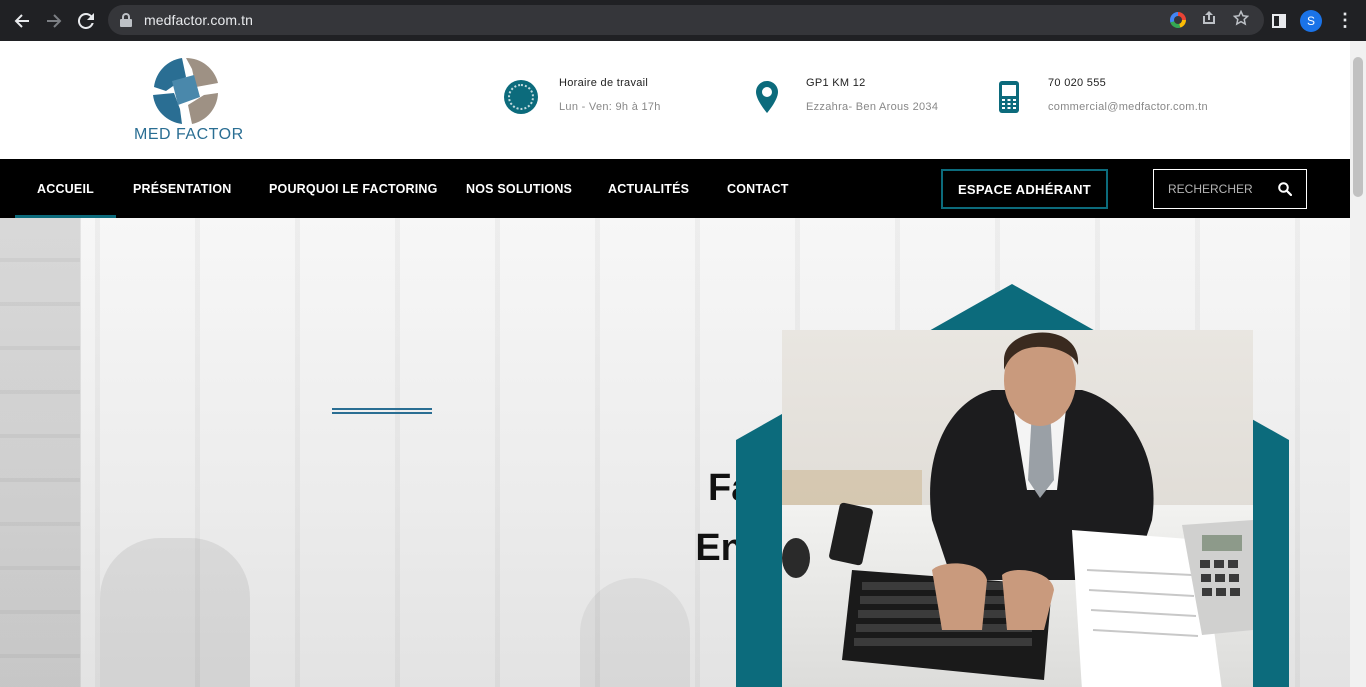 This screenshot has height=687, width=1366. I want to click on nav-contact: CONTACT, so click(758, 188).